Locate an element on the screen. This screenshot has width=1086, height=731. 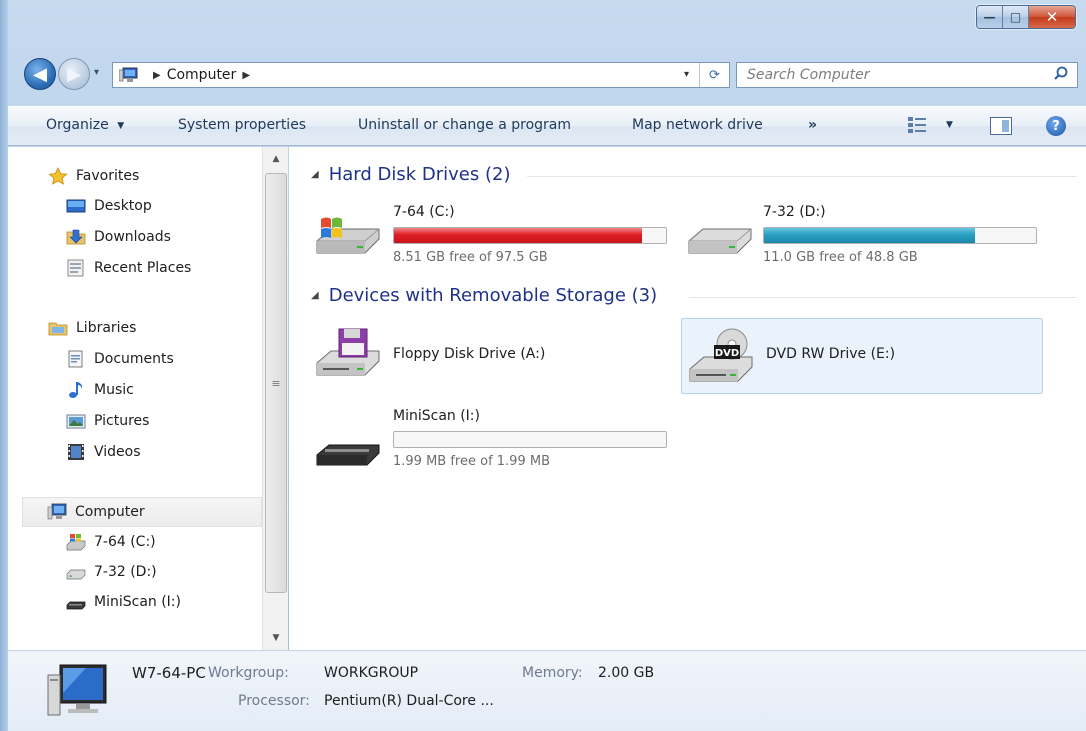
drive-tile-c: 7-64 (C:) 8.51 GB free of 97.5 GB is located at coordinates (498, 235).